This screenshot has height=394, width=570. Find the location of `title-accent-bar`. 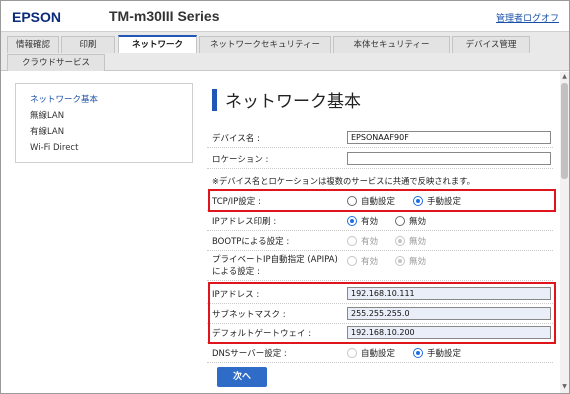

title-accent-bar is located at coordinates (214, 100).